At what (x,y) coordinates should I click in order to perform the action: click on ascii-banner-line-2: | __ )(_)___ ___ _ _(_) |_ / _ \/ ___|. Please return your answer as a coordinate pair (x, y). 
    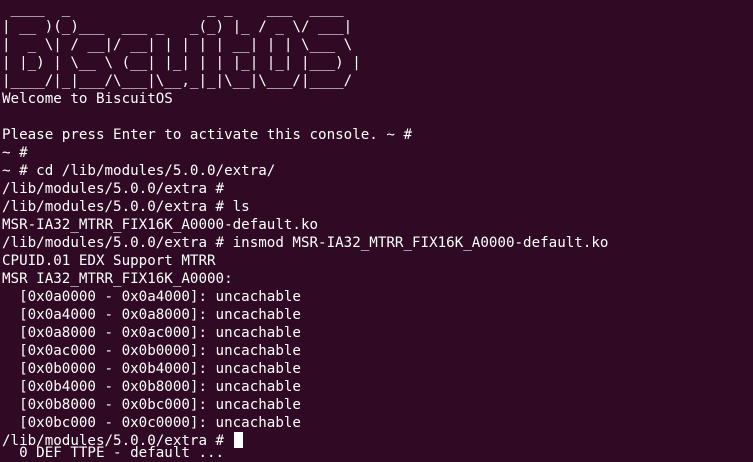
    Looking at the image, I should click on (177, 27).